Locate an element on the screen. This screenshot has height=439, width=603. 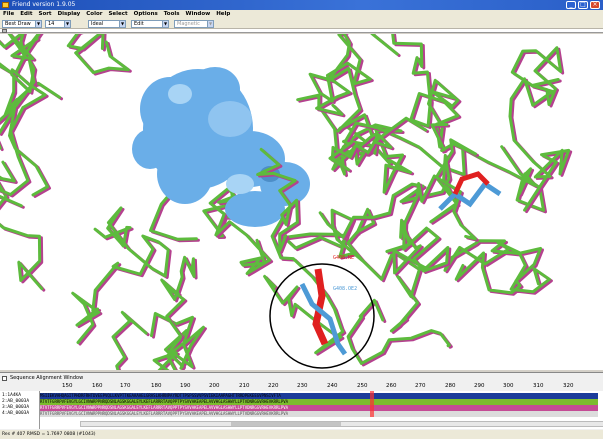
atom-label-red: G408.NE is located at coordinates (344, 258).